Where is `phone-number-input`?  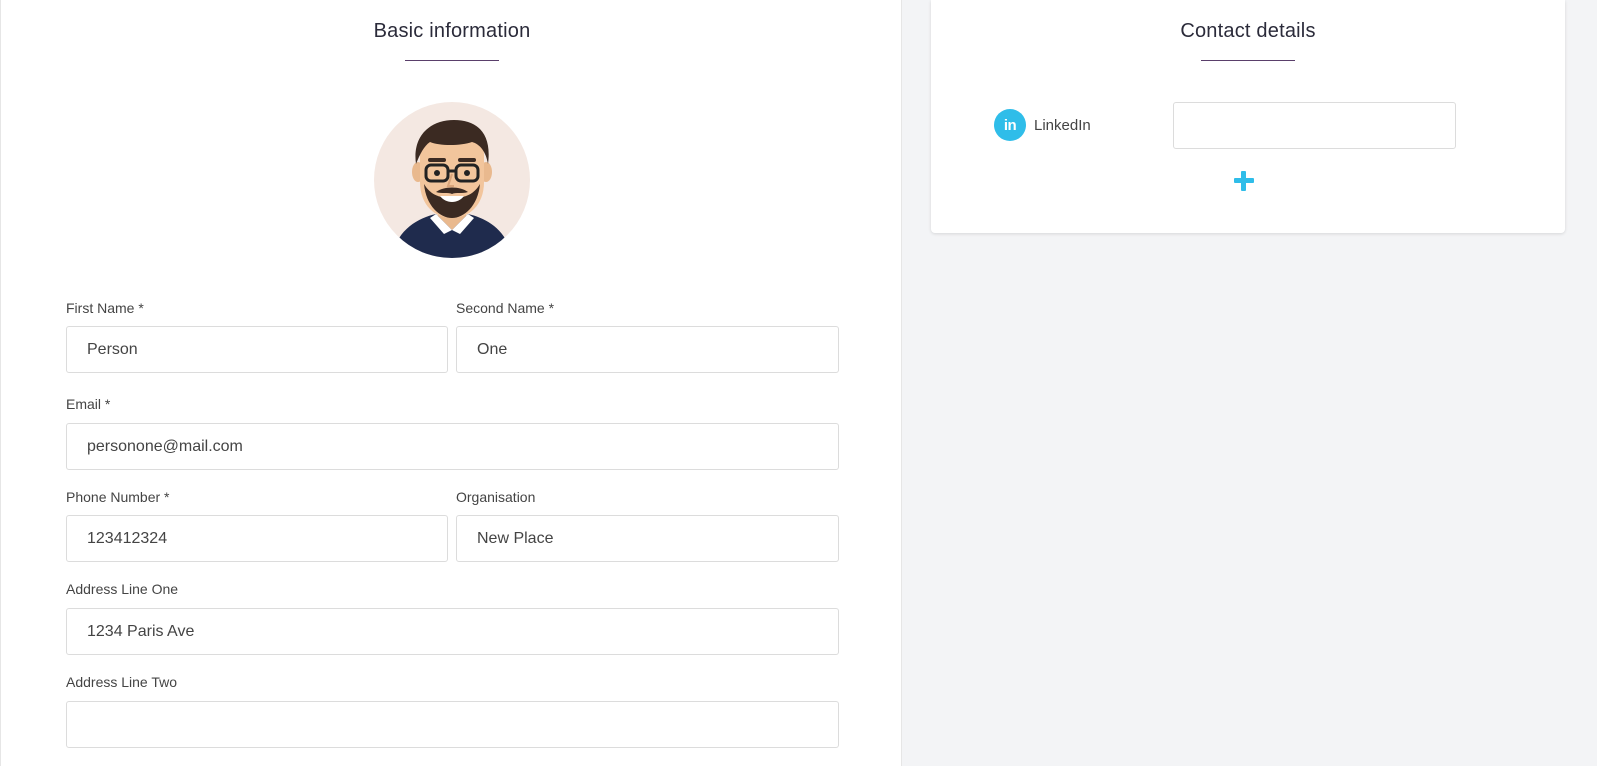
phone-number-input is located at coordinates (257, 538).